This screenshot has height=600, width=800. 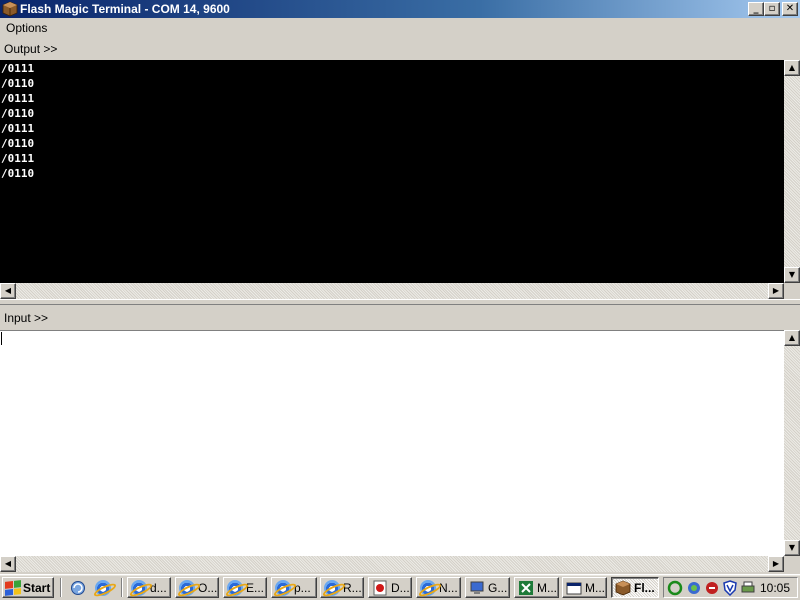 What do you see at coordinates (26, 28) in the screenshot?
I see `menu-options: Options` at bounding box center [26, 28].